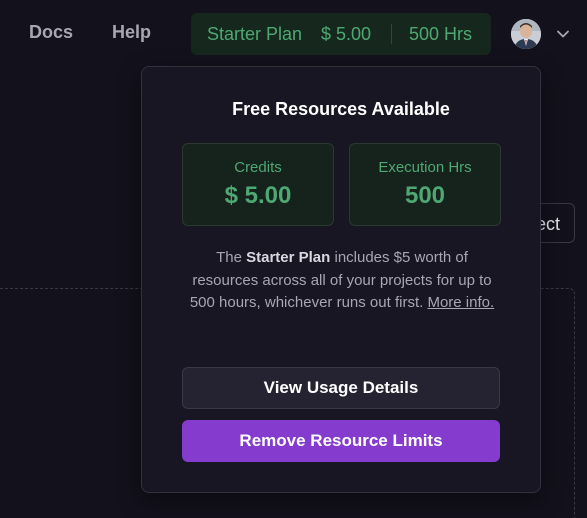 The height and width of the screenshot is (518, 587). I want to click on plan-status-button: Starter Plan $ 5.00 500 Hrs, so click(341, 34).